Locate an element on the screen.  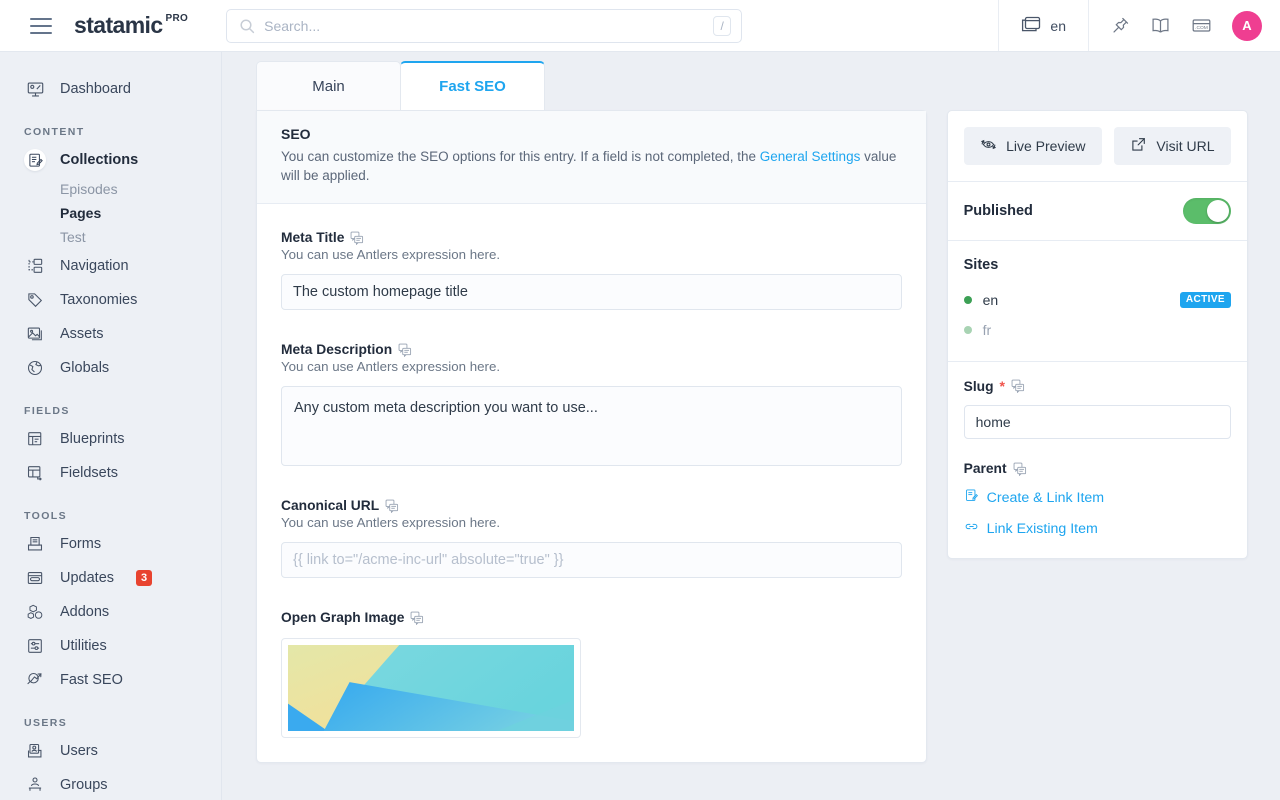
published-label: Published is located at coordinates (998, 211).